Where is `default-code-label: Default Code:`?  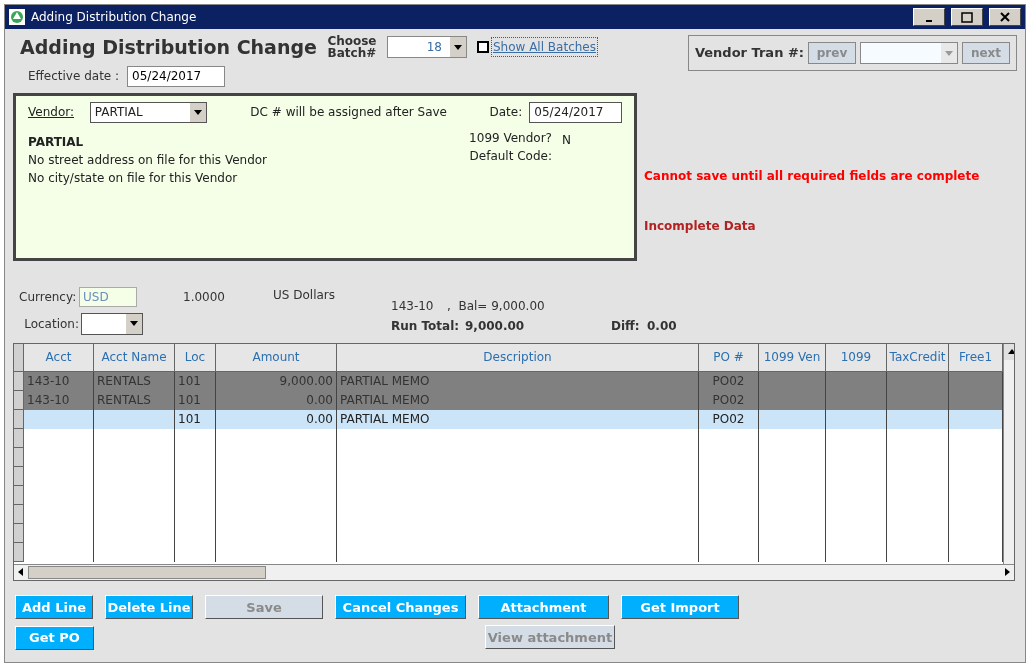
default-code-label: Default Code: is located at coordinates (510, 156).